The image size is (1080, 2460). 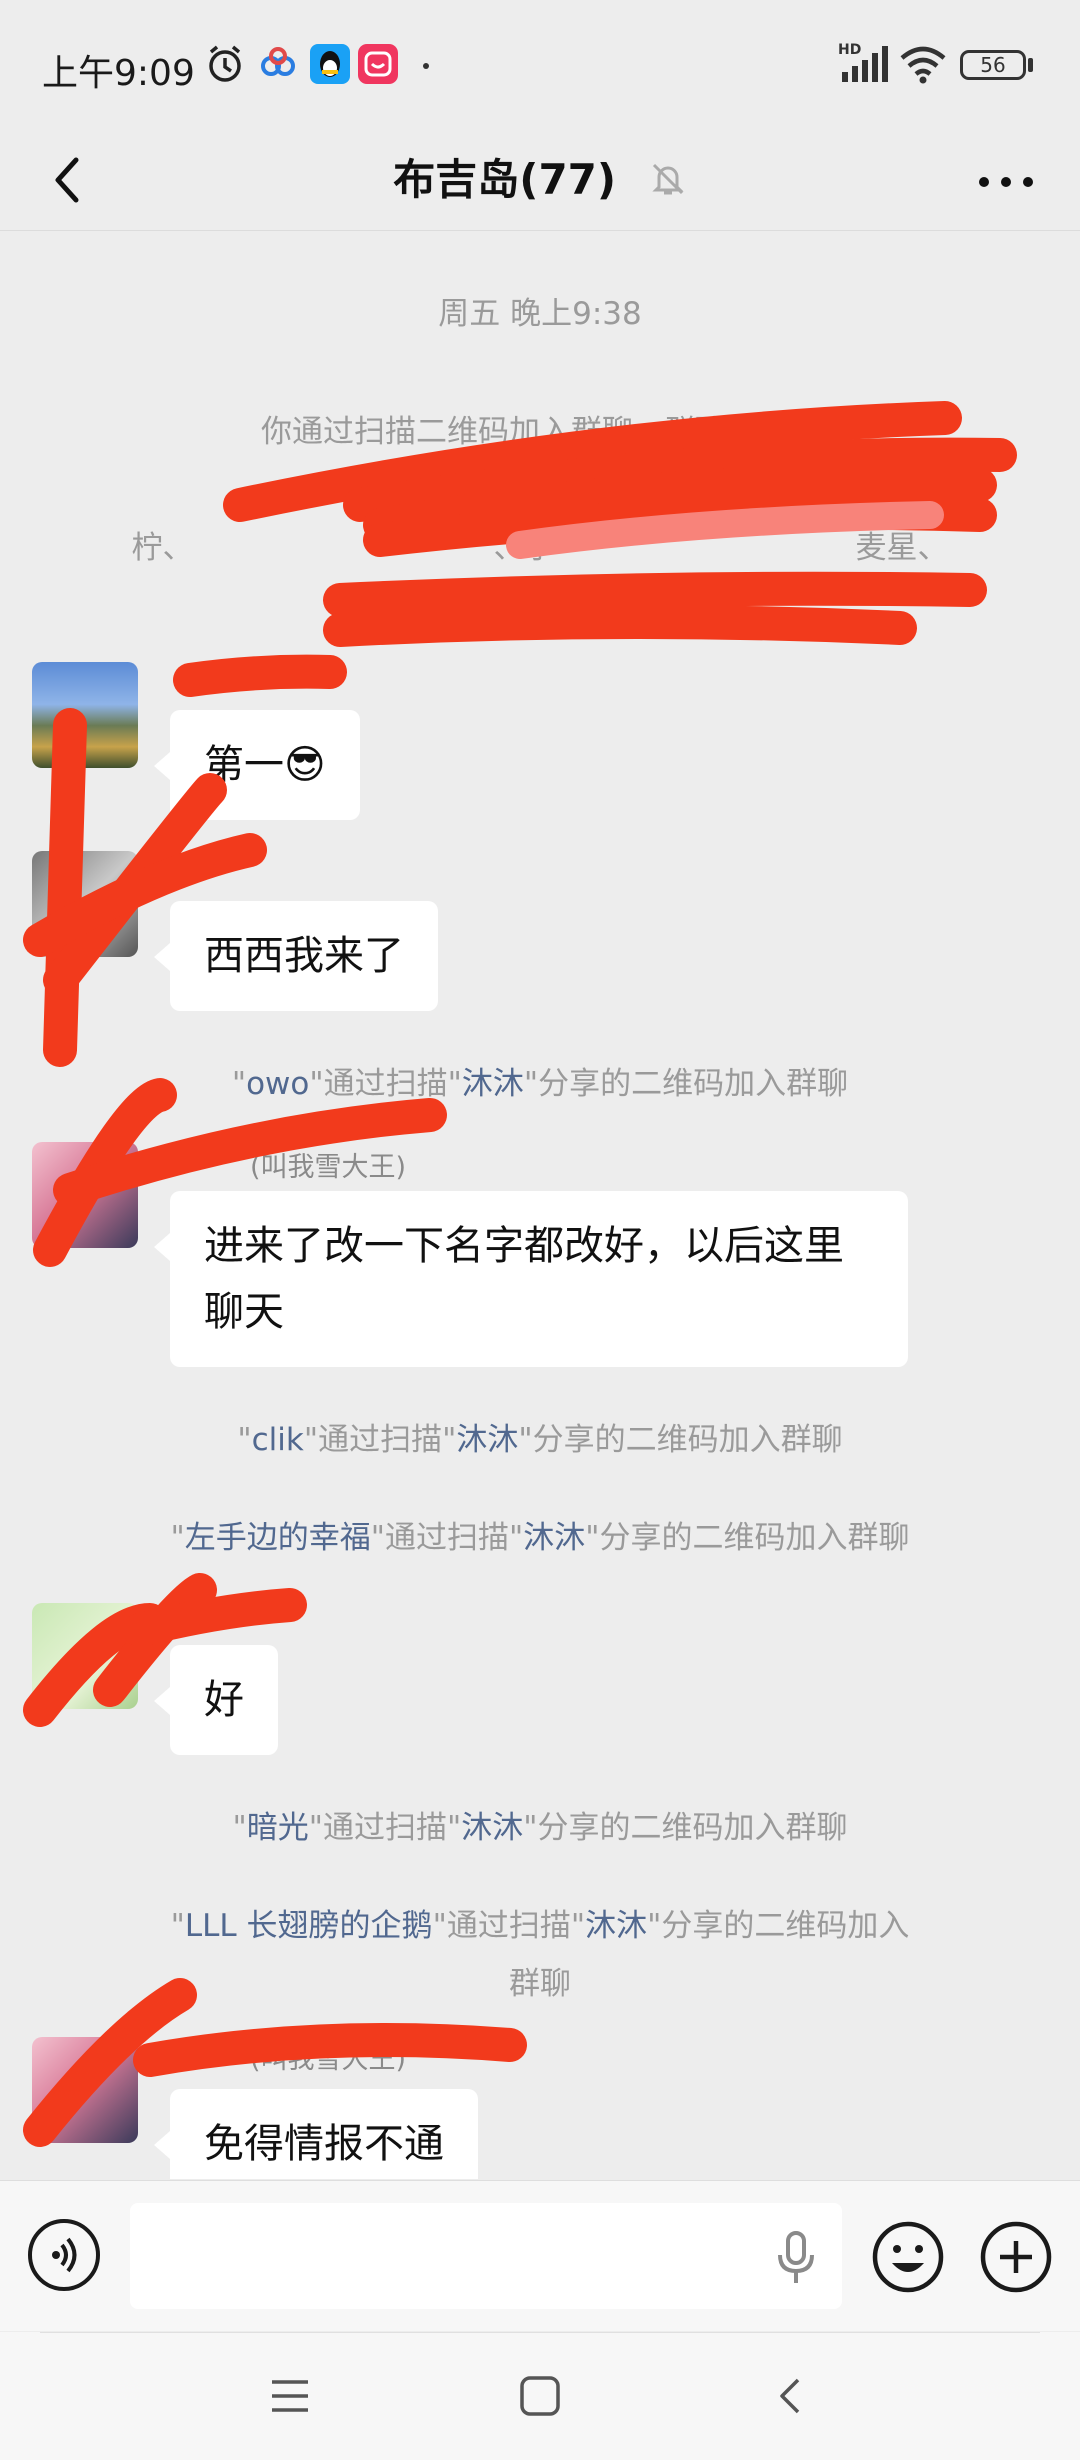 What do you see at coordinates (505, 179) in the screenshot?
I see `chat-title: 布吉岛(77)` at bounding box center [505, 179].